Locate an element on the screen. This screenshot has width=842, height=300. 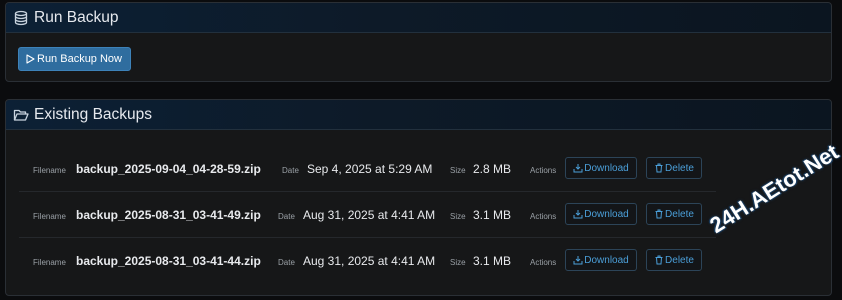
existing-backups-header: Existing Backups is located at coordinates (418, 115).